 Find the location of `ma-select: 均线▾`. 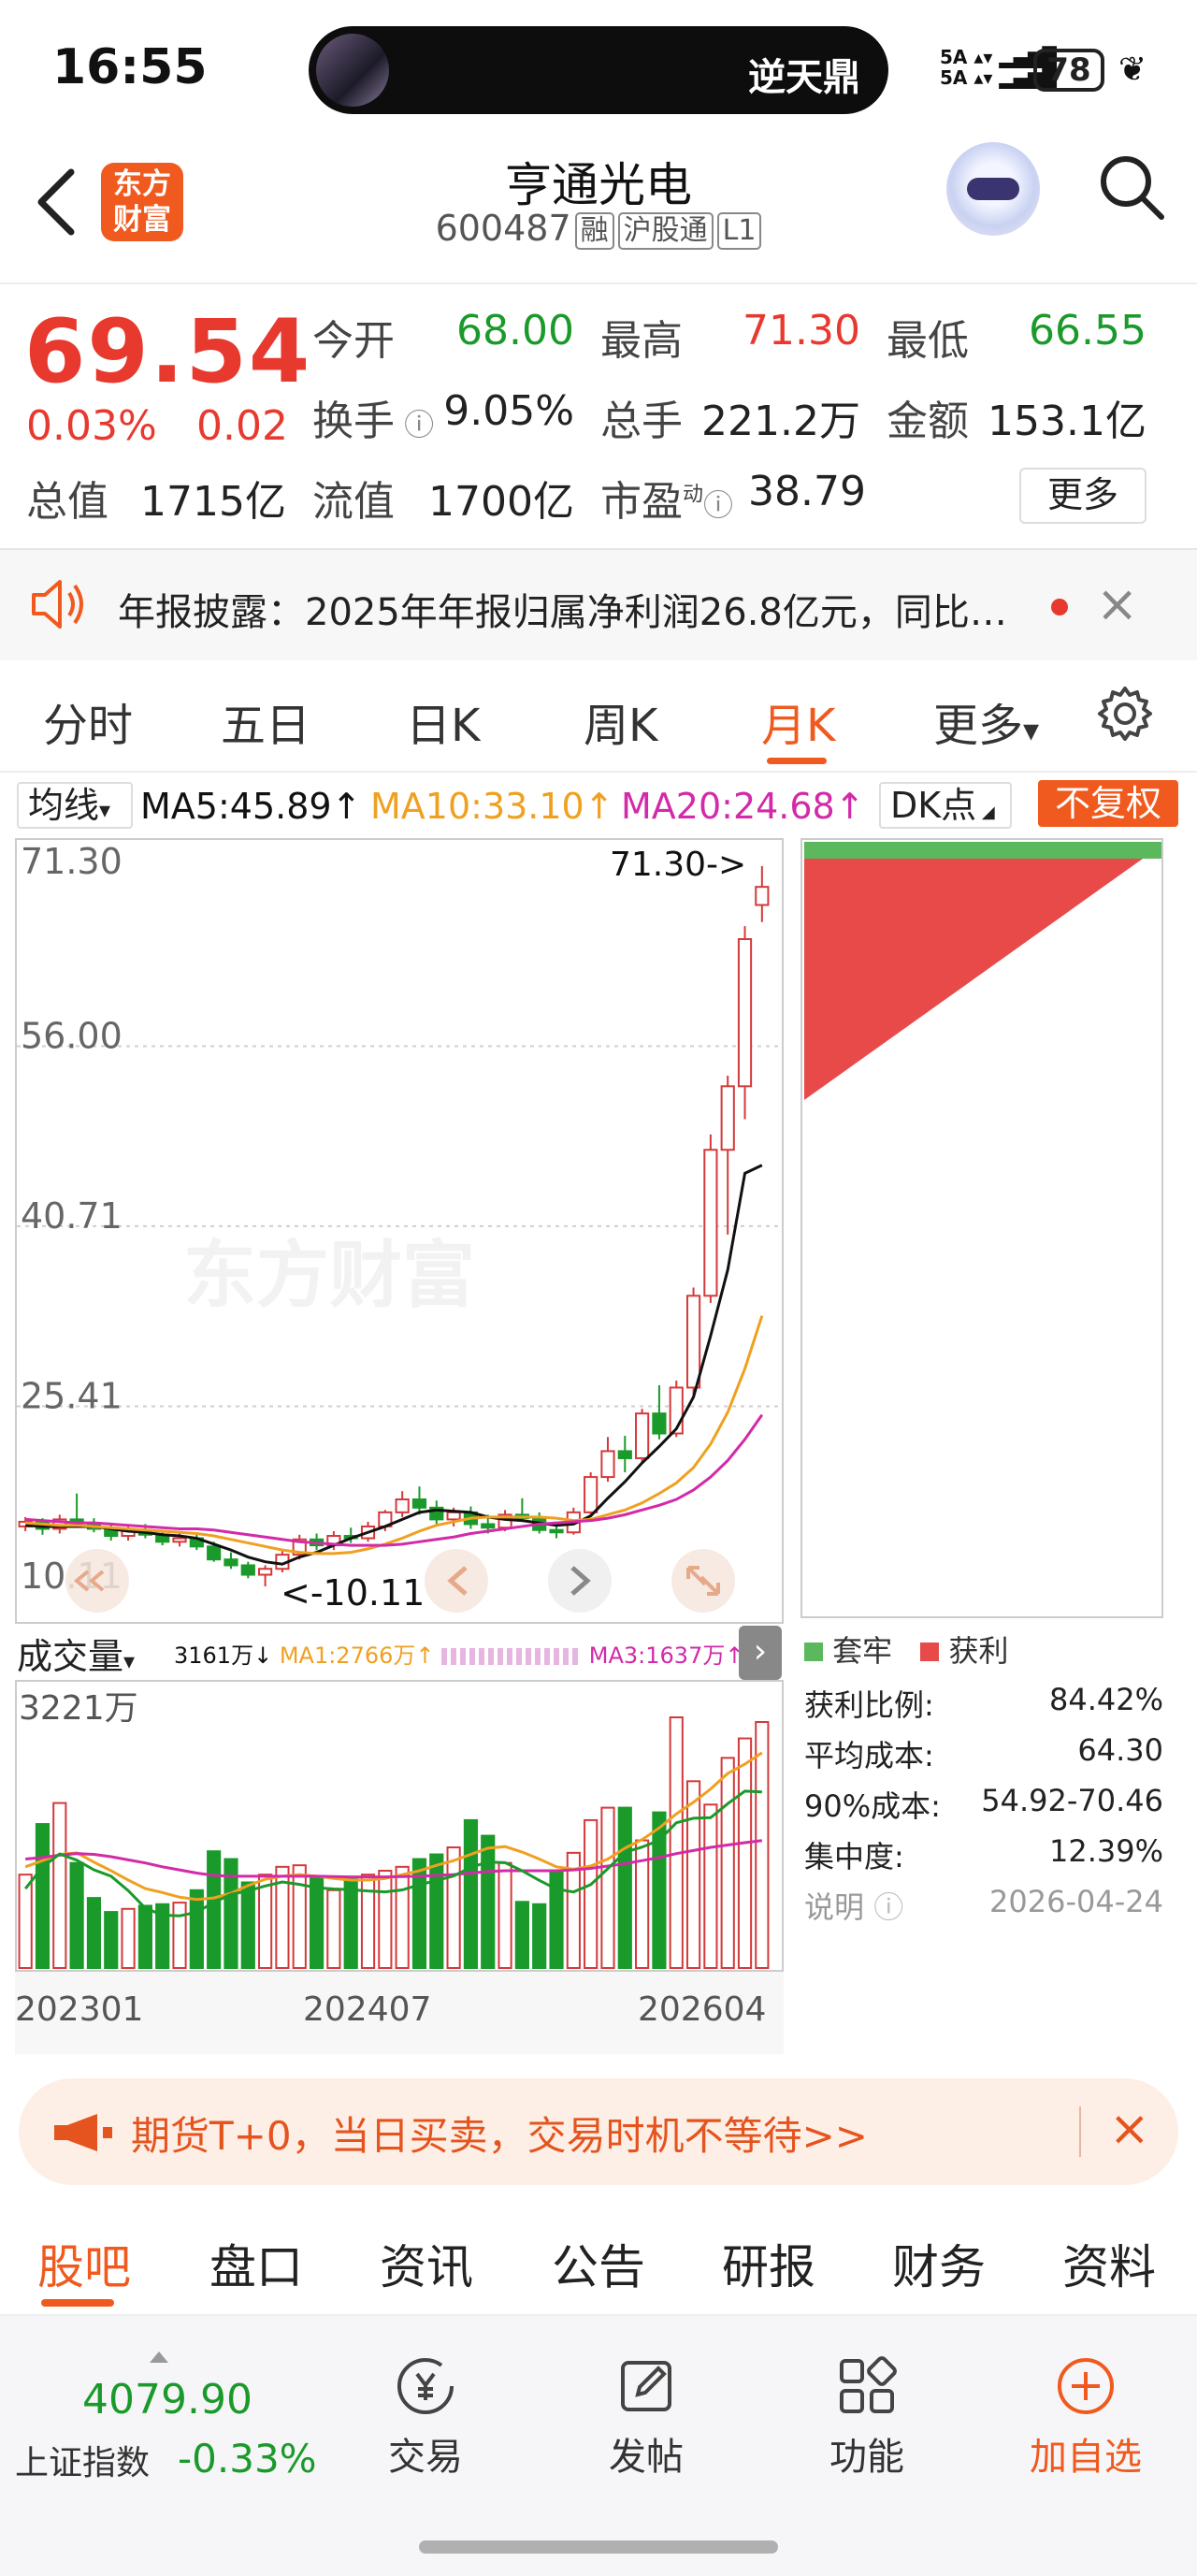

ma-select: 均线▾ is located at coordinates (75, 805).